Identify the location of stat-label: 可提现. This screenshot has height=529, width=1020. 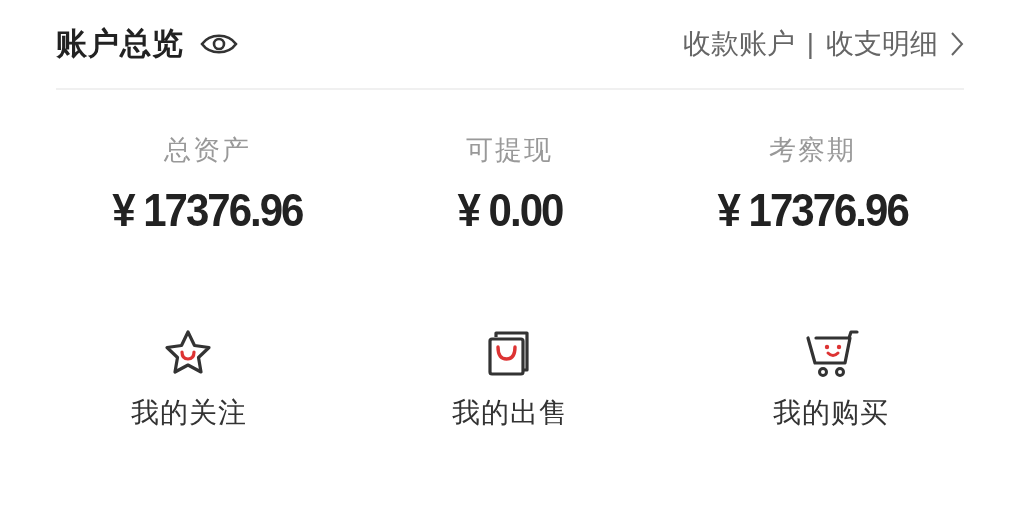
(510, 150).